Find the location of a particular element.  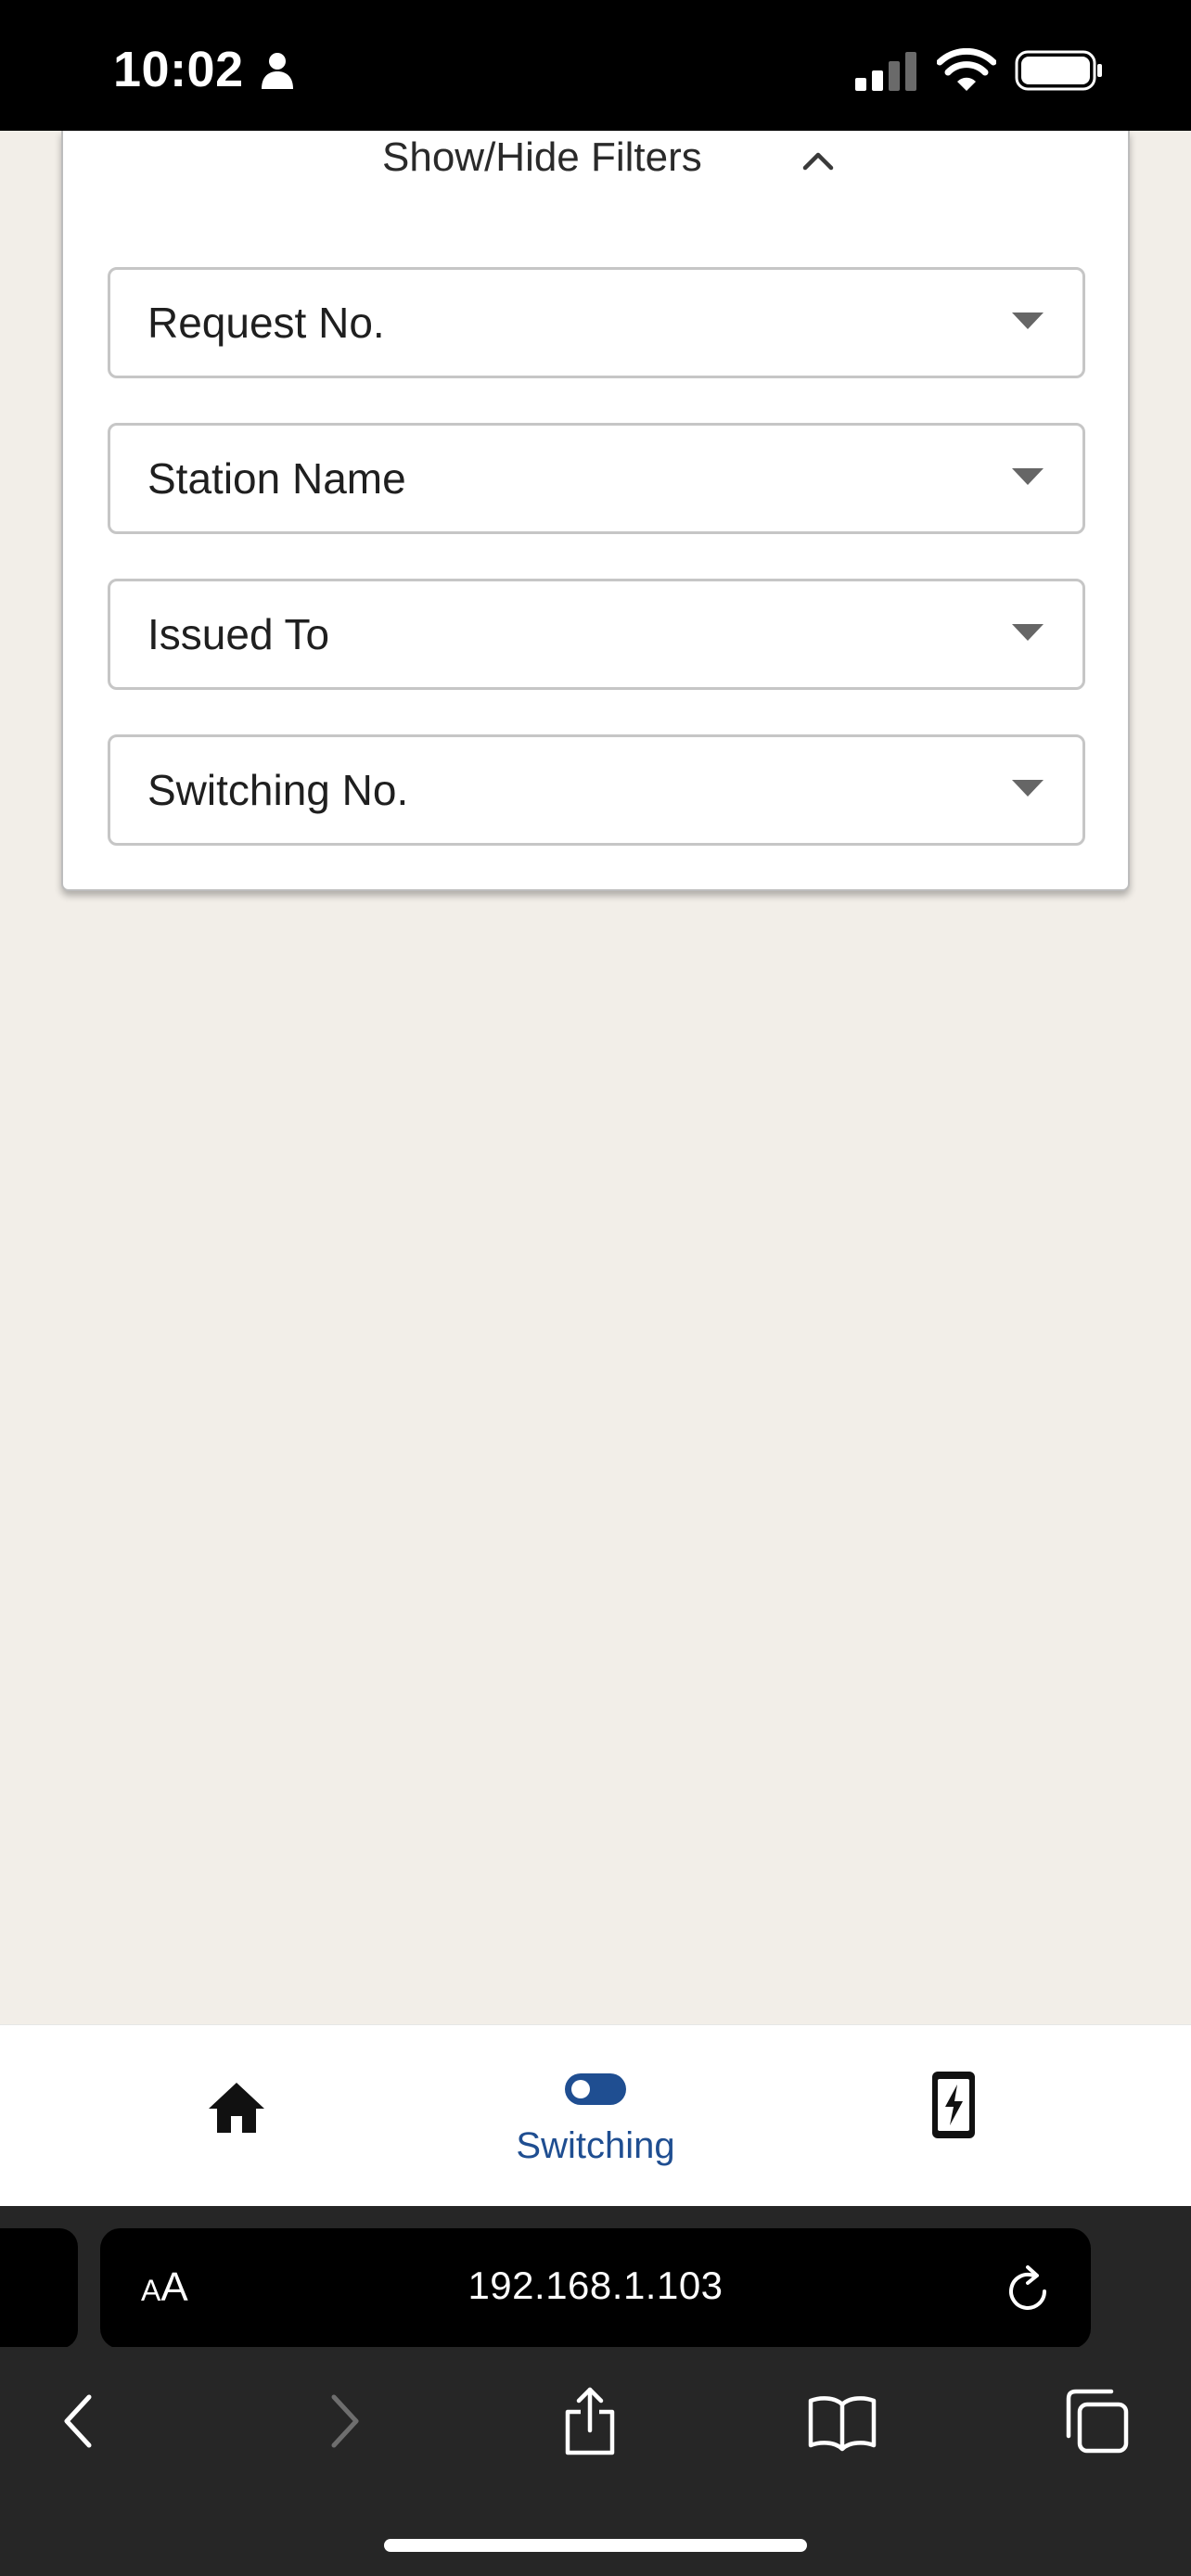

show-hide-filters-toggle: Show/Hide Filters is located at coordinates (595, 161).